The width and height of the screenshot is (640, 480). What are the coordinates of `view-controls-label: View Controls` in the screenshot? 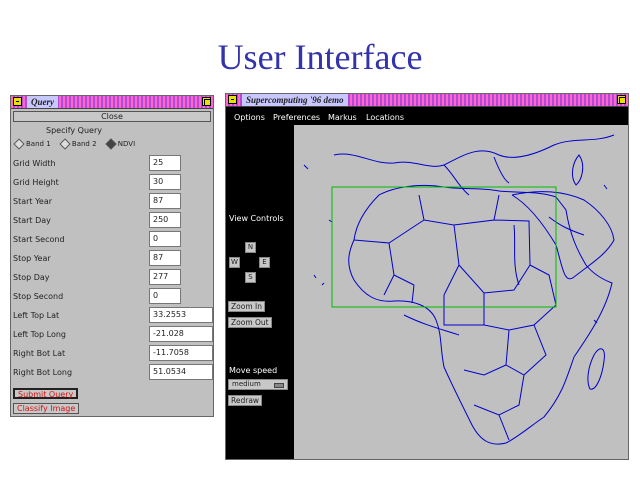 It's located at (256, 218).